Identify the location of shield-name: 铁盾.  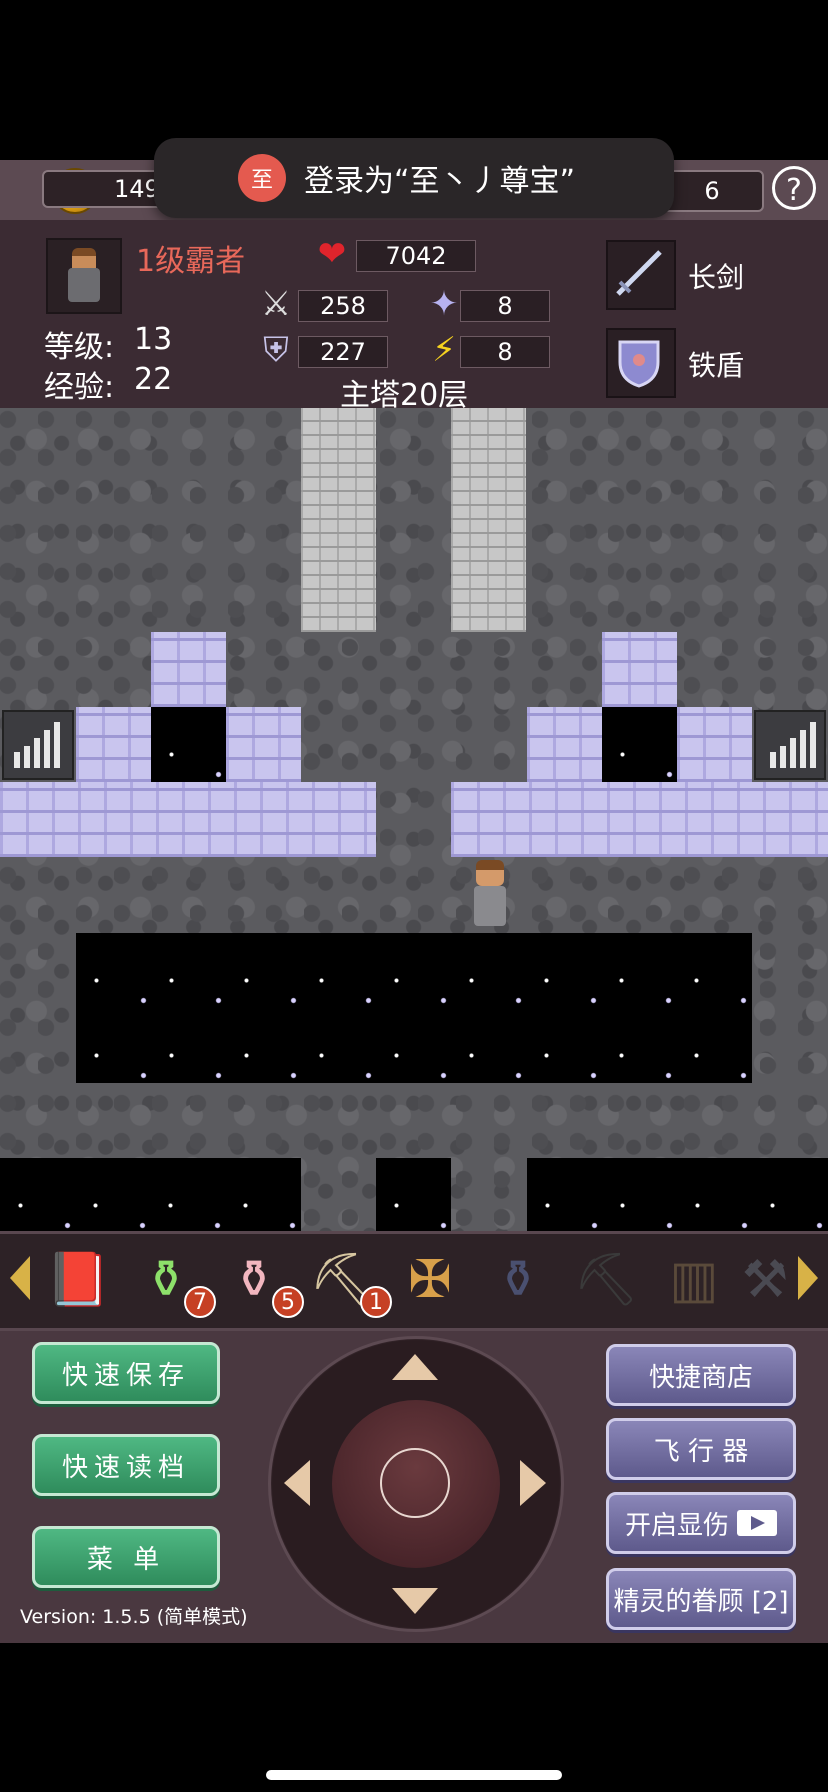
(716, 365).